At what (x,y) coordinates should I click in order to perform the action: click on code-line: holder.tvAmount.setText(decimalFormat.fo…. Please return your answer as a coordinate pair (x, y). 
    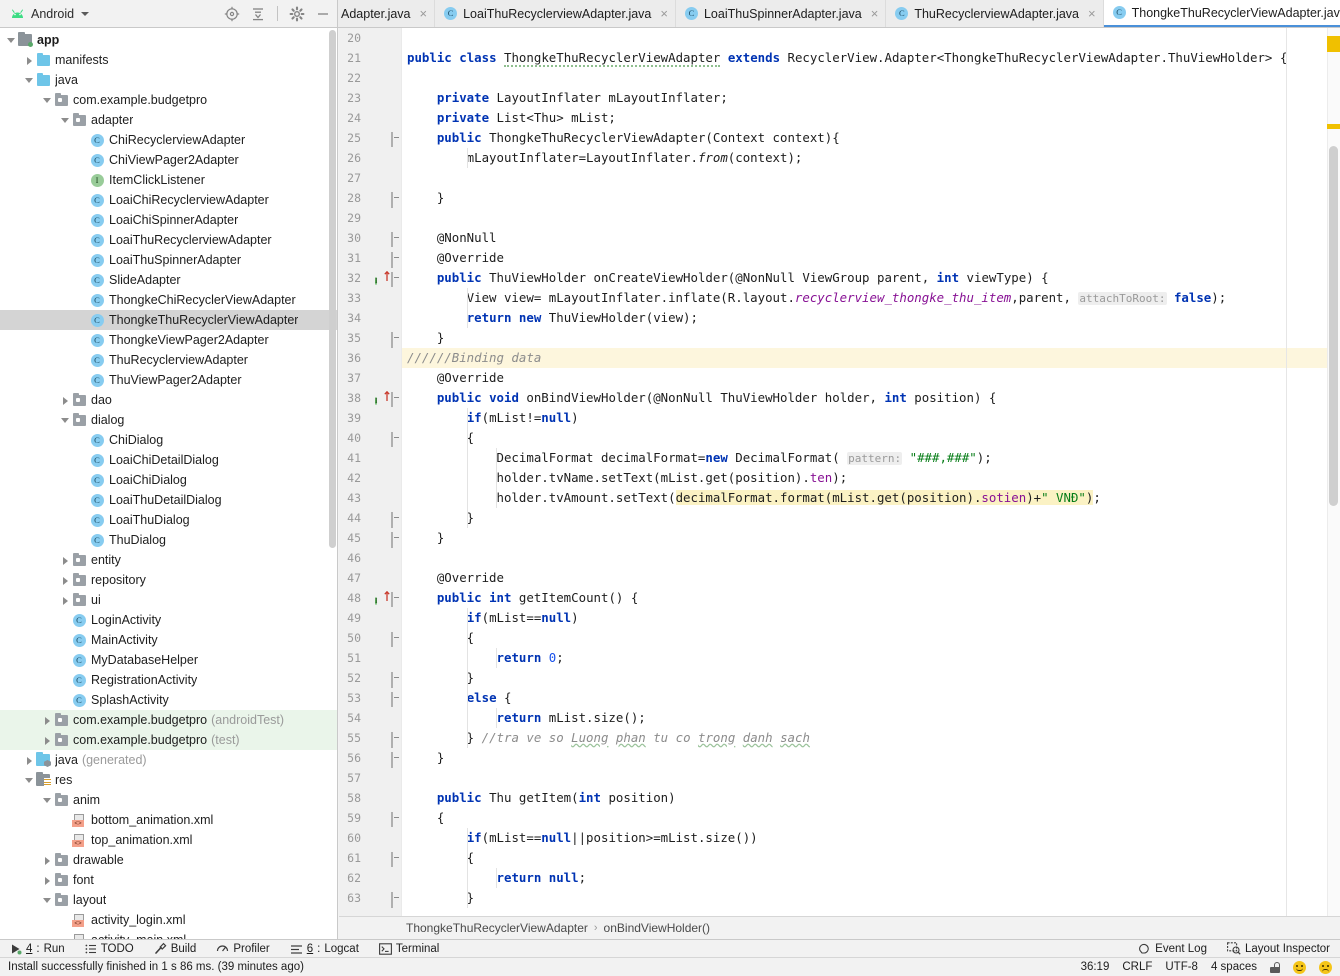
    Looking at the image, I should click on (871, 498).